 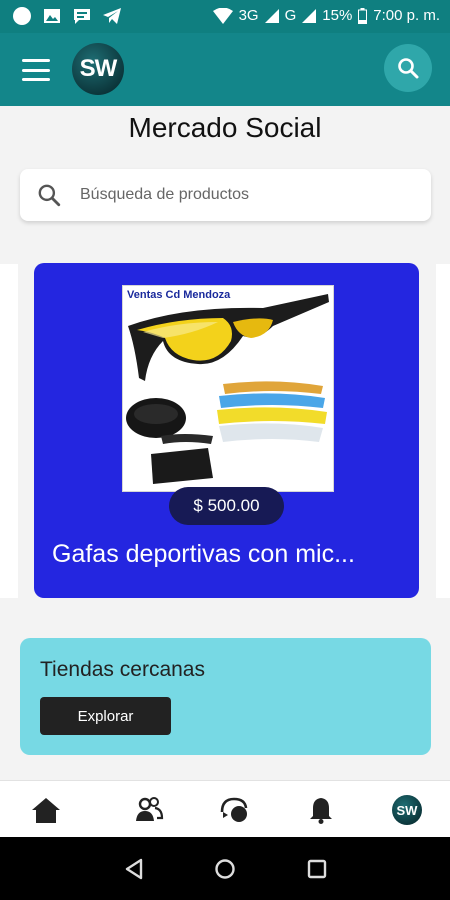 I want to click on status-bar: 3G G 15% 7:00 p. m., so click(x=225, y=16).